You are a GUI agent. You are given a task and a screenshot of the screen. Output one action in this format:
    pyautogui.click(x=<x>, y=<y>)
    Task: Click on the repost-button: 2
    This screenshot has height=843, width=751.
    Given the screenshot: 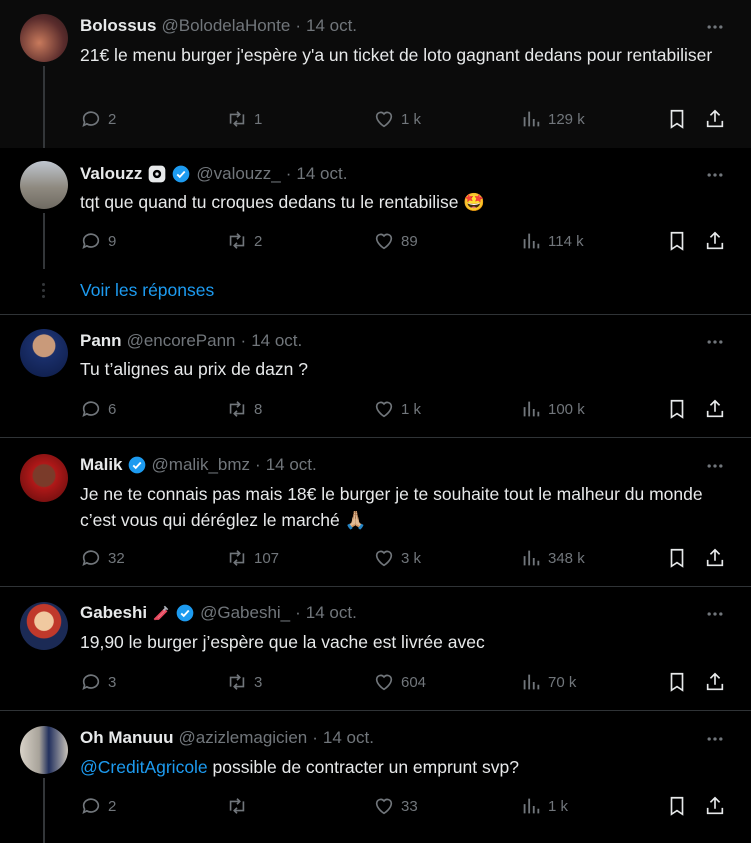 What is the action you would take?
    pyautogui.click(x=244, y=241)
    